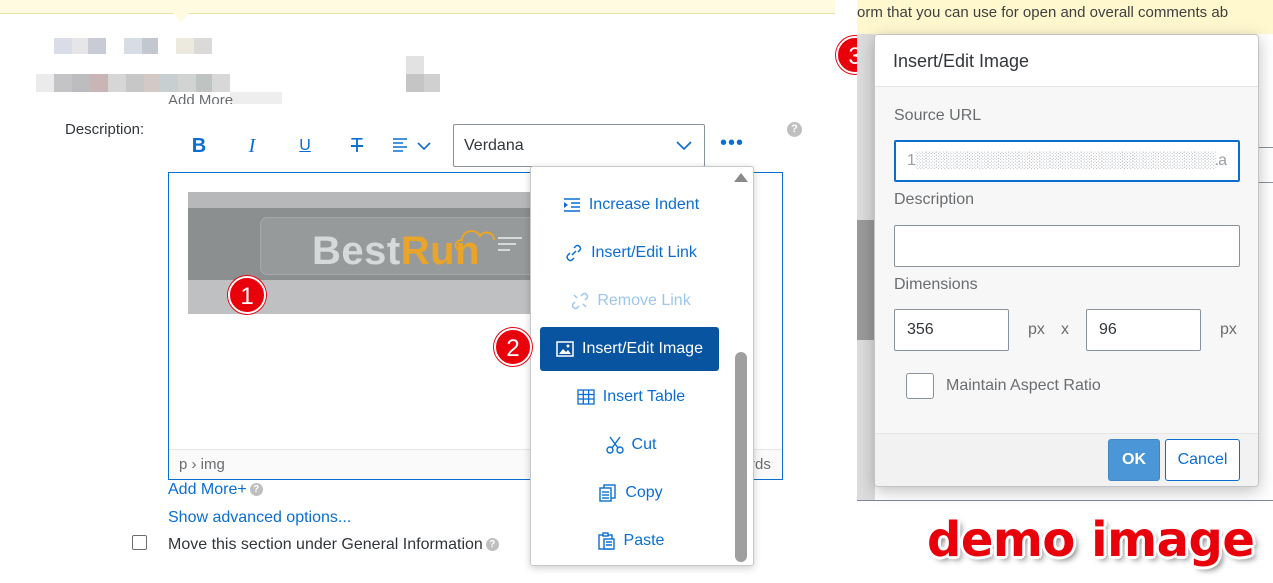 Image resolution: width=1273 pixels, height=583 pixels. I want to click on width-unit-label: px, so click(1036, 329).